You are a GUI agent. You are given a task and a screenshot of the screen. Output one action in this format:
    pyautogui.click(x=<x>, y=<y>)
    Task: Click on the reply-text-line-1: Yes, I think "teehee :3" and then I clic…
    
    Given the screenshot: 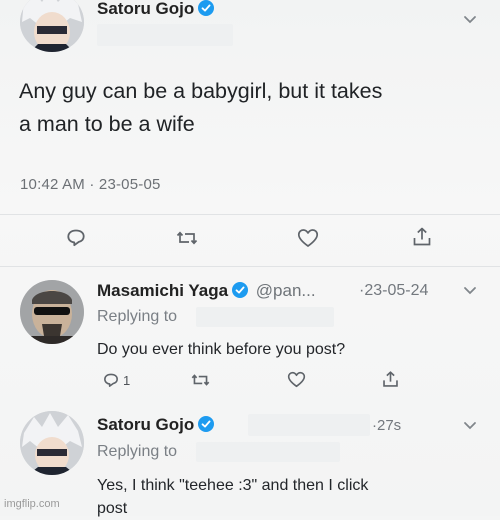 What is the action you would take?
    pyautogui.click(x=233, y=485)
    